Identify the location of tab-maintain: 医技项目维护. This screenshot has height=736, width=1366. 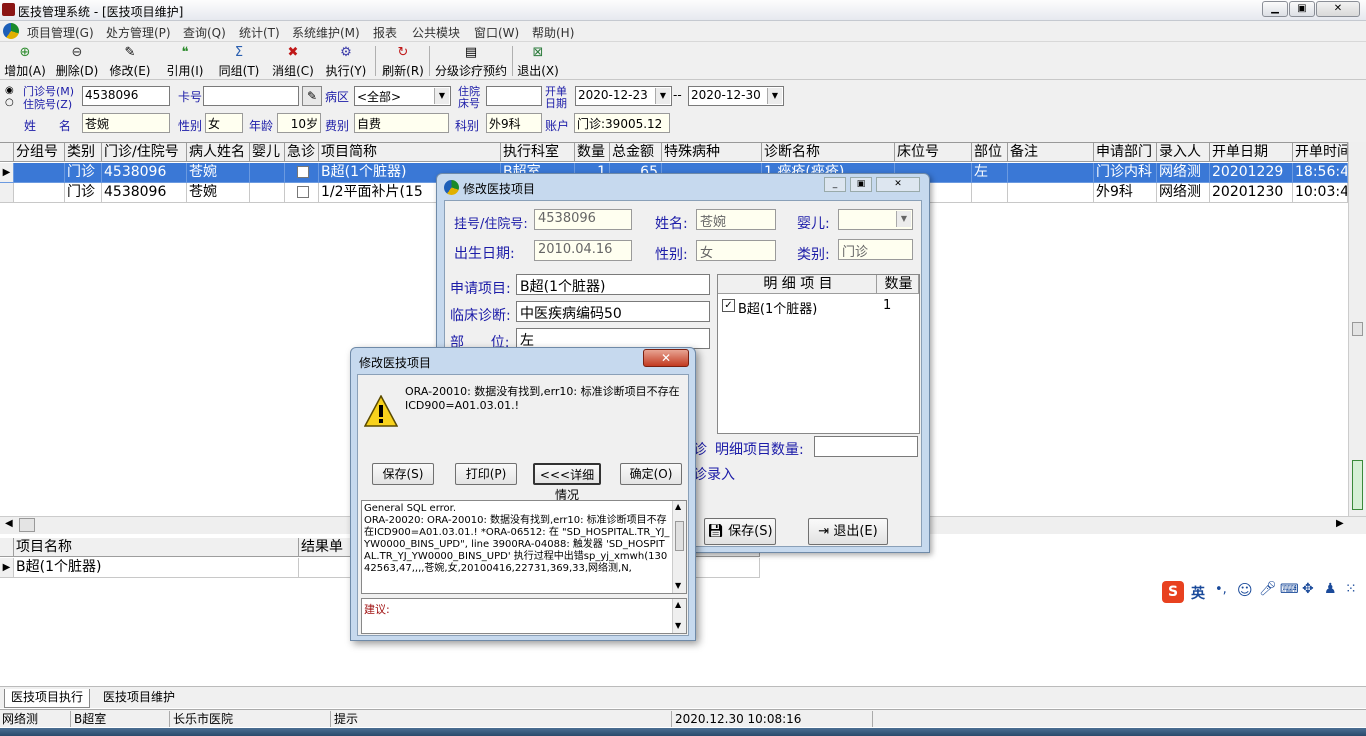
(139, 698).